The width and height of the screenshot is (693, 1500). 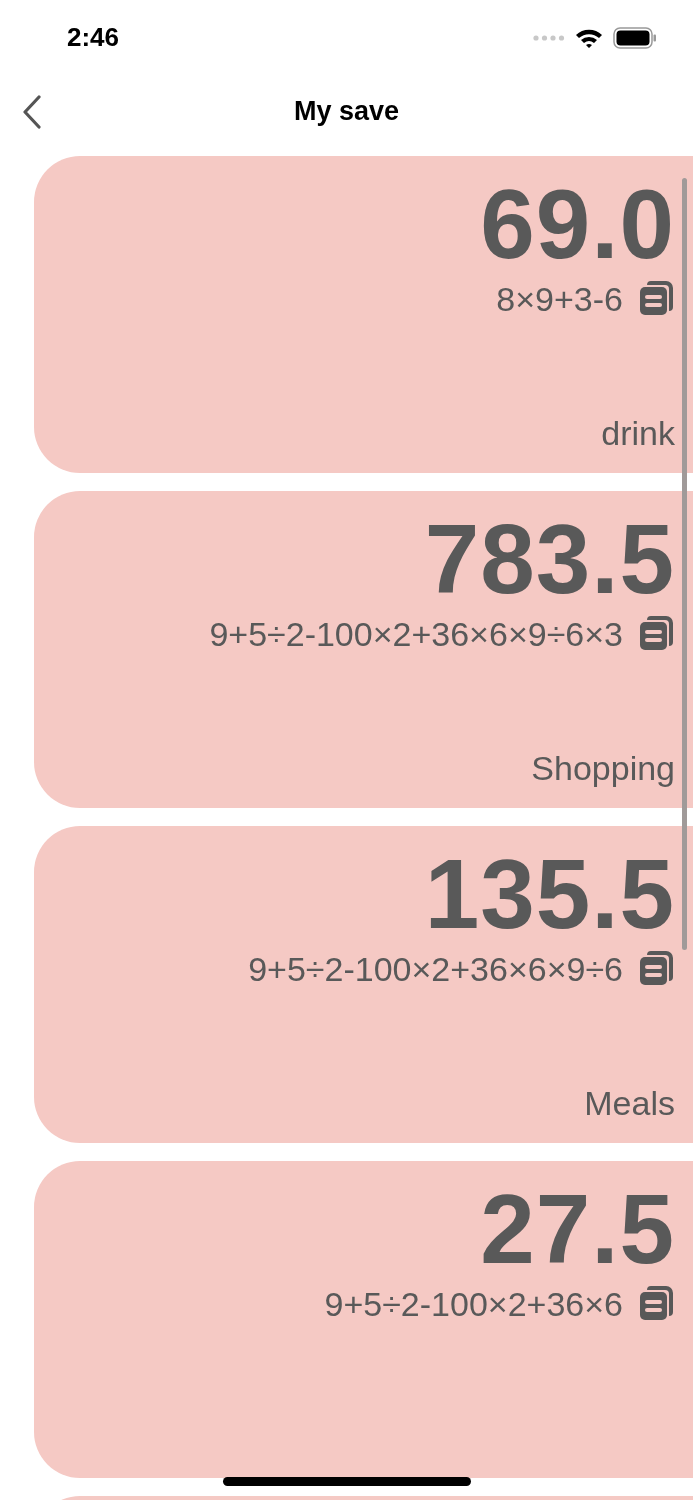 I want to click on battery-icon, so click(x=635, y=37).